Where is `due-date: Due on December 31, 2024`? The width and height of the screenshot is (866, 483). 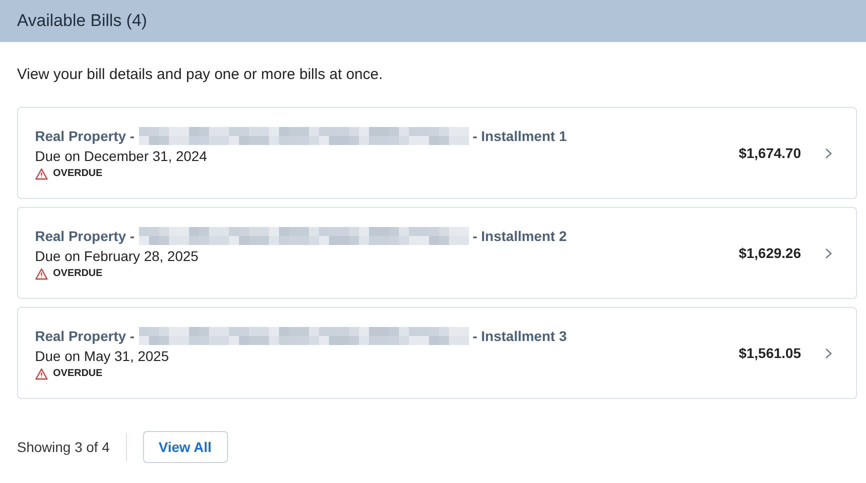 due-date: Due on December 31, 2024 is located at coordinates (121, 156).